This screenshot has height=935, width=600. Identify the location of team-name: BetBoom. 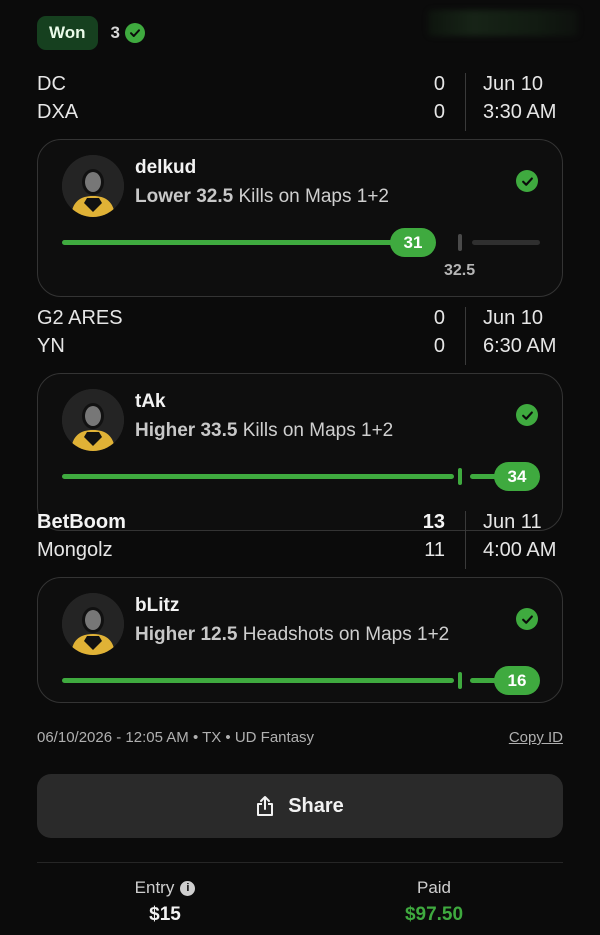
(81, 522).